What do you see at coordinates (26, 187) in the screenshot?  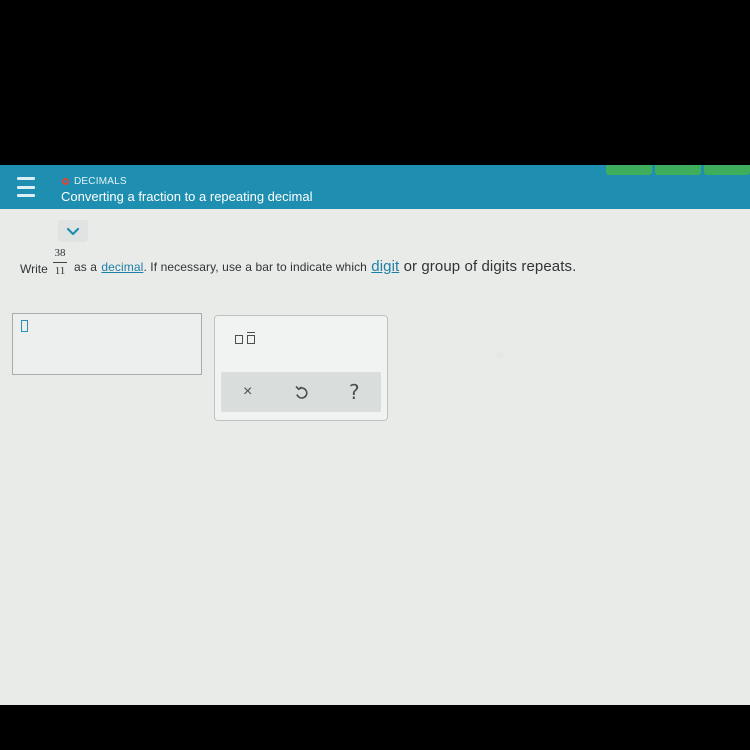 I see `menu-icon` at bounding box center [26, 187].